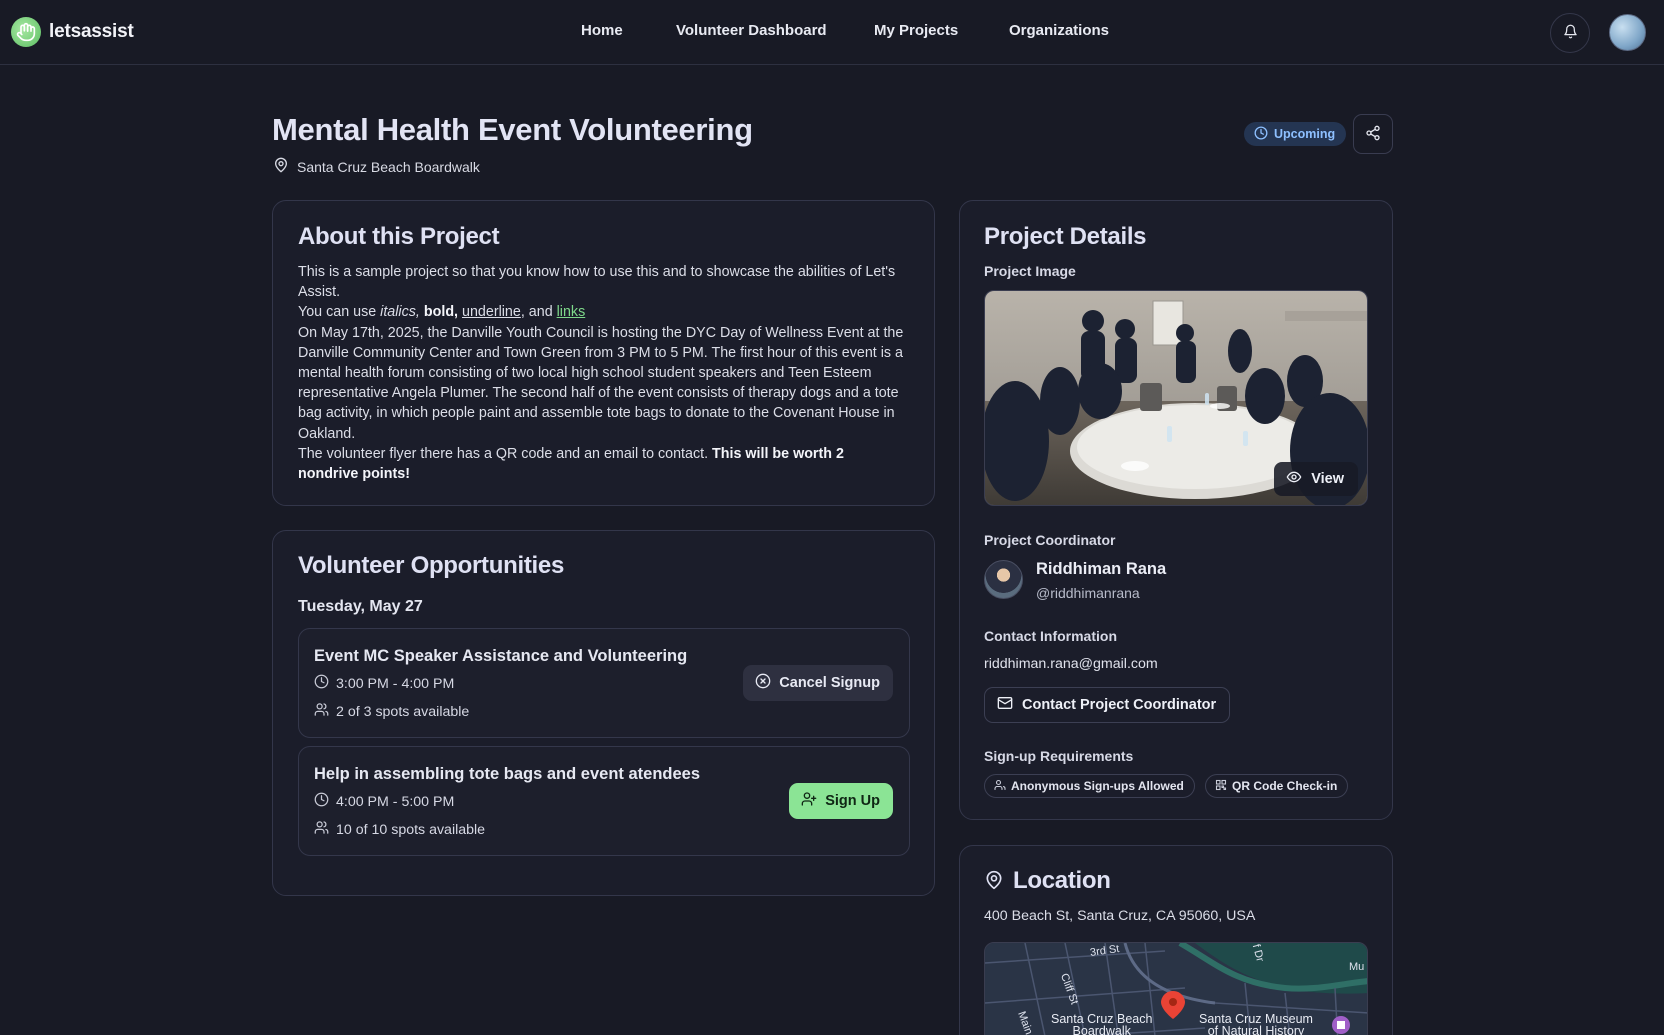 This screenshot has height=1035, width=1664. I want to click on view-image-button: View, so click(1316, 479).